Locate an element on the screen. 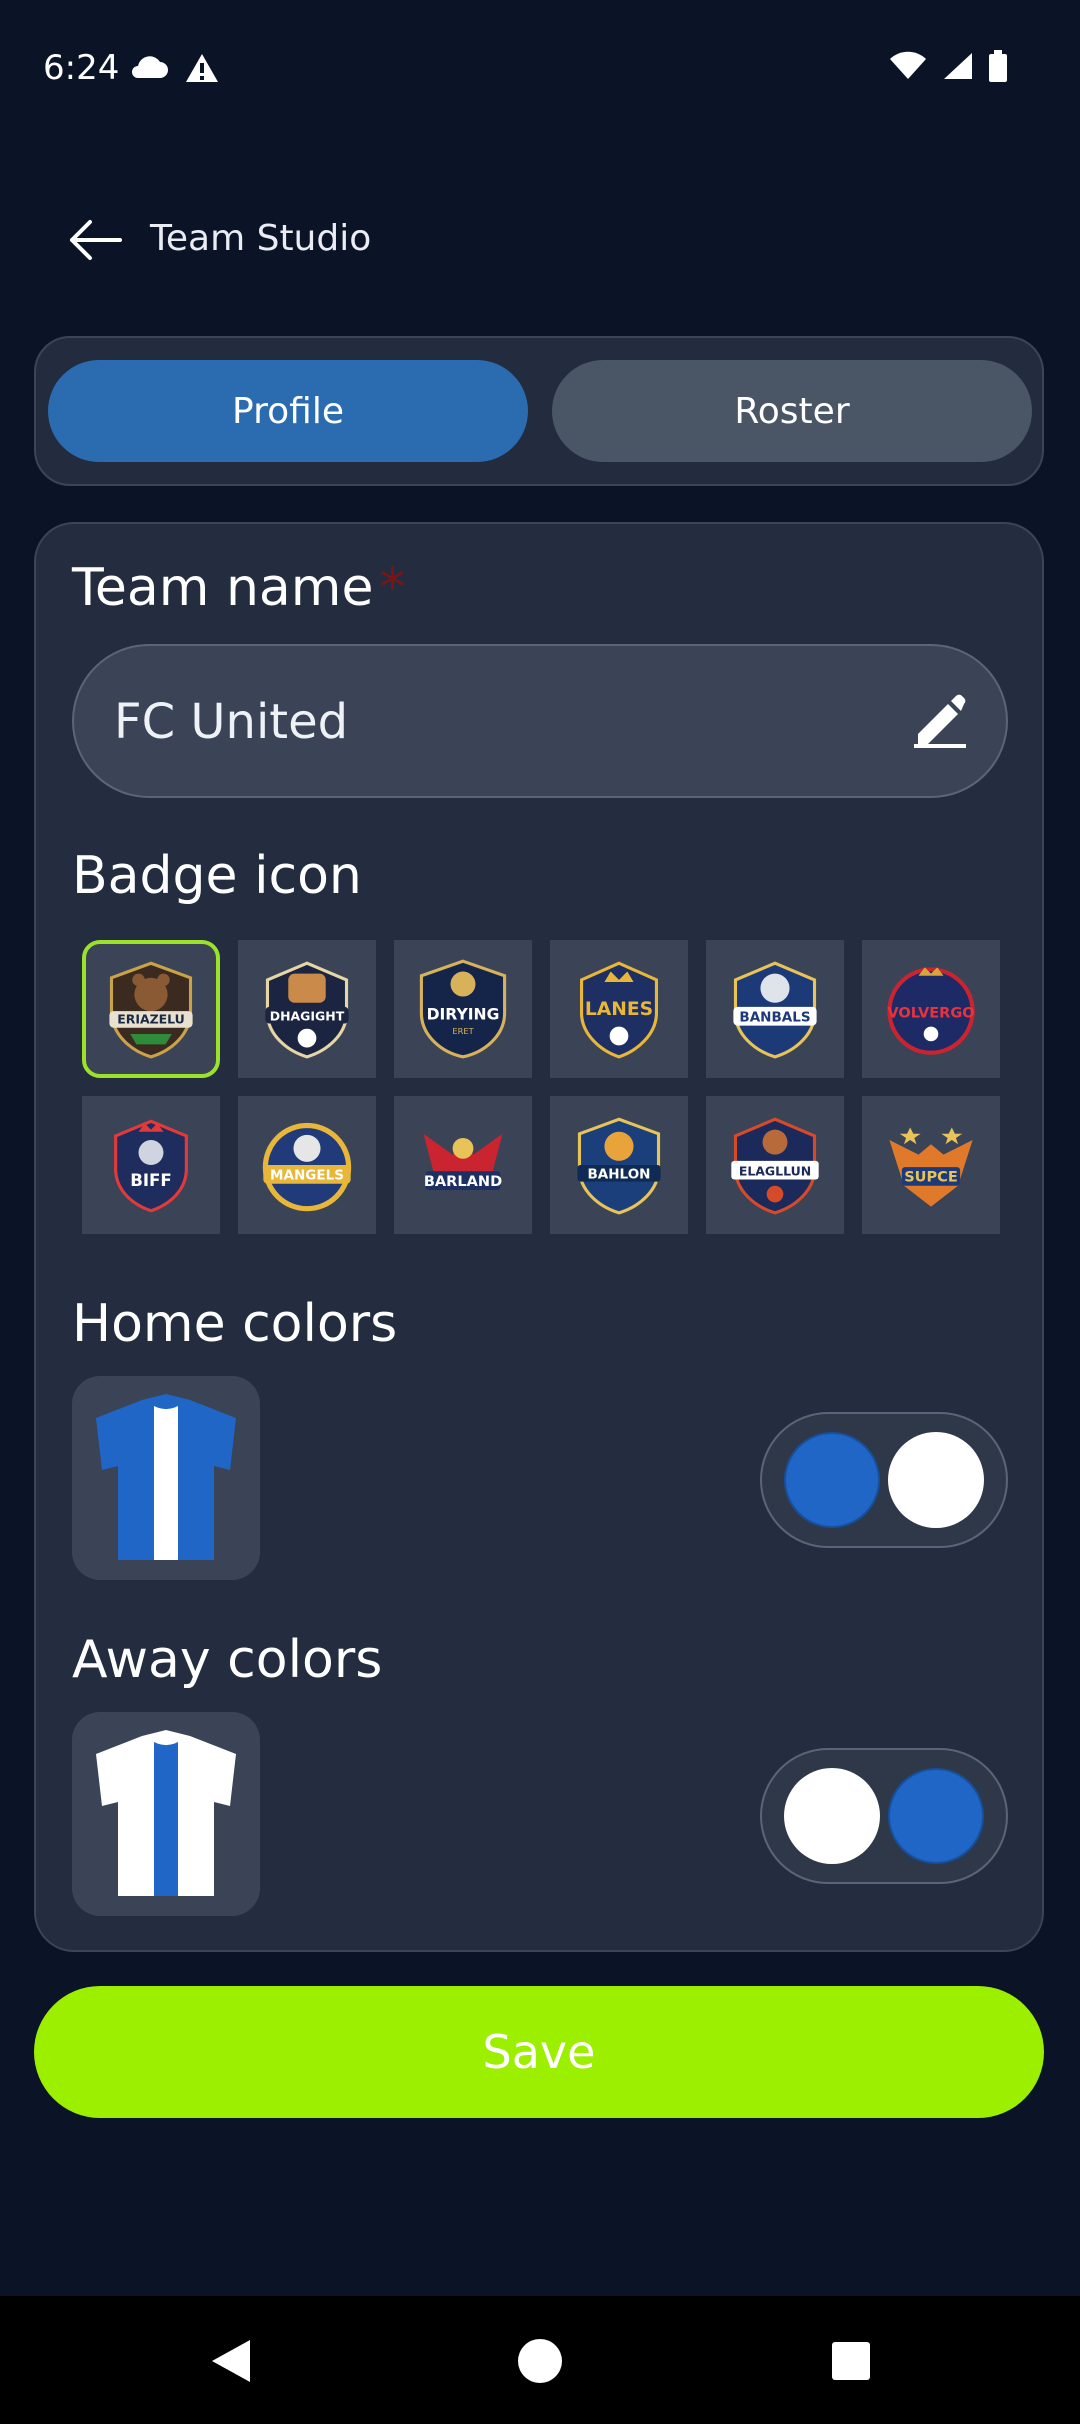 This screenshot has width=1080, height=2424. badge-option: BIFF is located at coordinates (151, 1165).